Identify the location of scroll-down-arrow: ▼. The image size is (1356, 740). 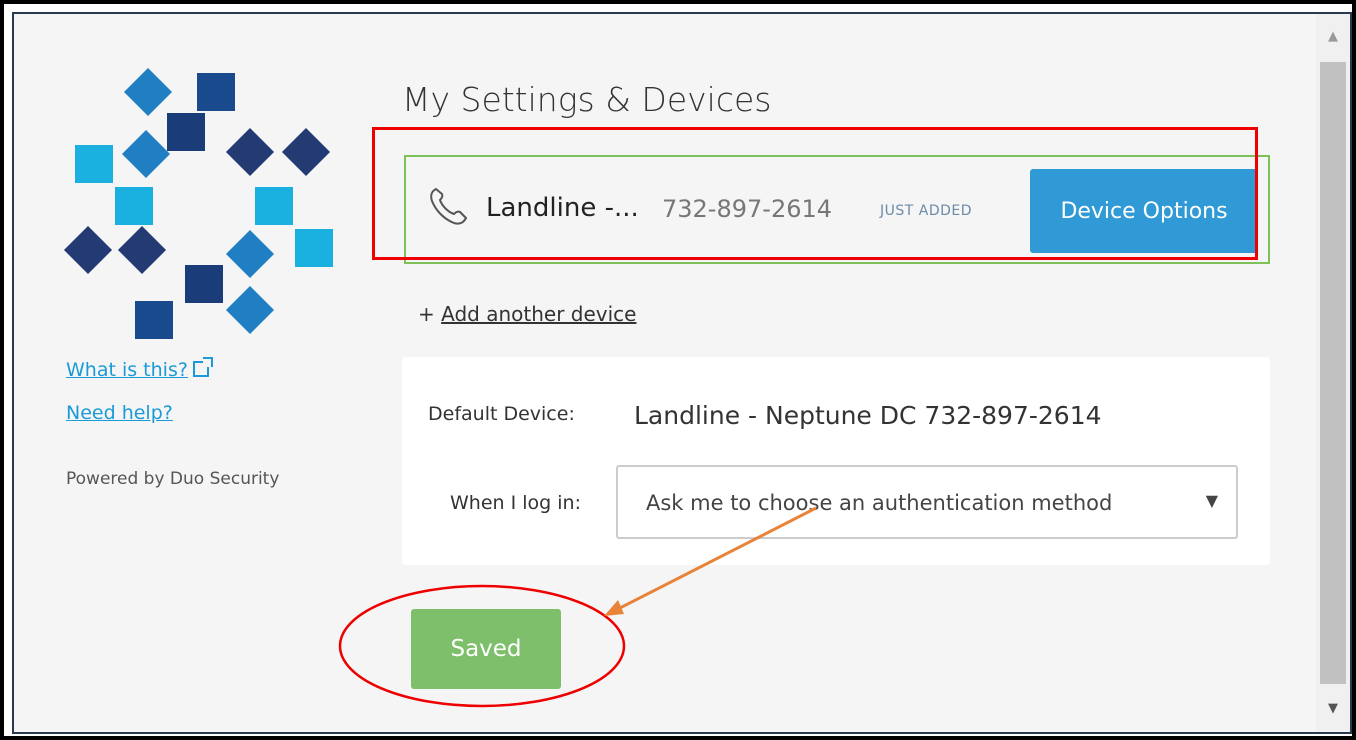
(1333, 709).